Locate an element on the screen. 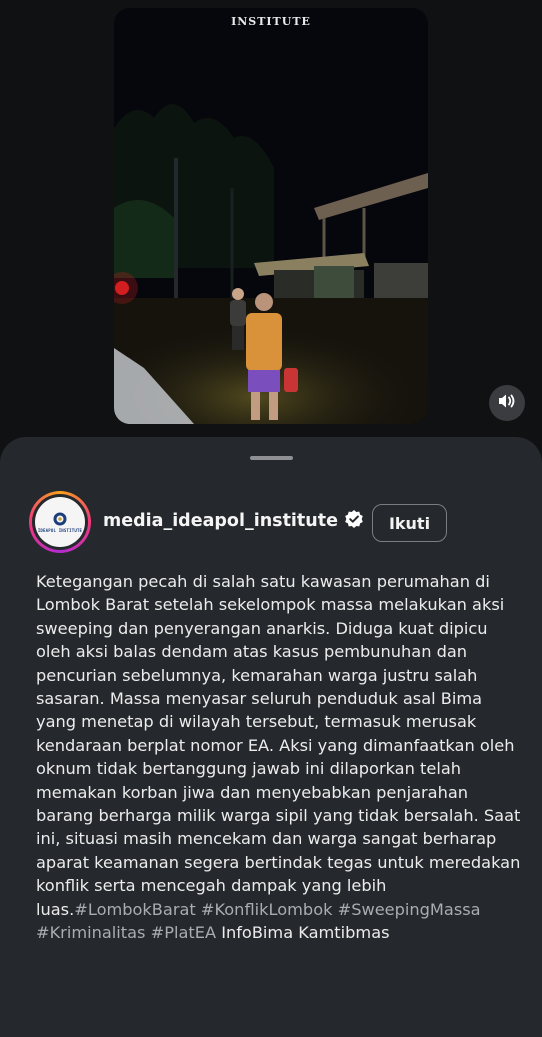 This screenshot has height=1037, width=542. plain-tag: Kamtibmas is located at coordinates (344, 933).